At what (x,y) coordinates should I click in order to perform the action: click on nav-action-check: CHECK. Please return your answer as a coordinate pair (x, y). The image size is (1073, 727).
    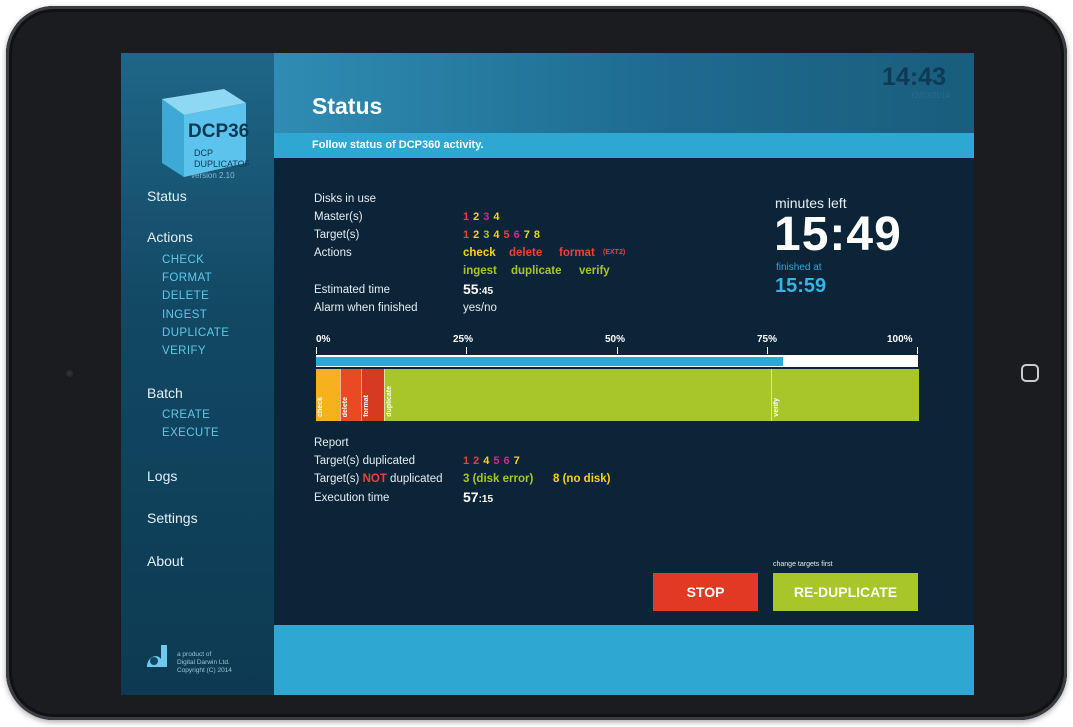
    Looking at the image, I should click on (183, 260).